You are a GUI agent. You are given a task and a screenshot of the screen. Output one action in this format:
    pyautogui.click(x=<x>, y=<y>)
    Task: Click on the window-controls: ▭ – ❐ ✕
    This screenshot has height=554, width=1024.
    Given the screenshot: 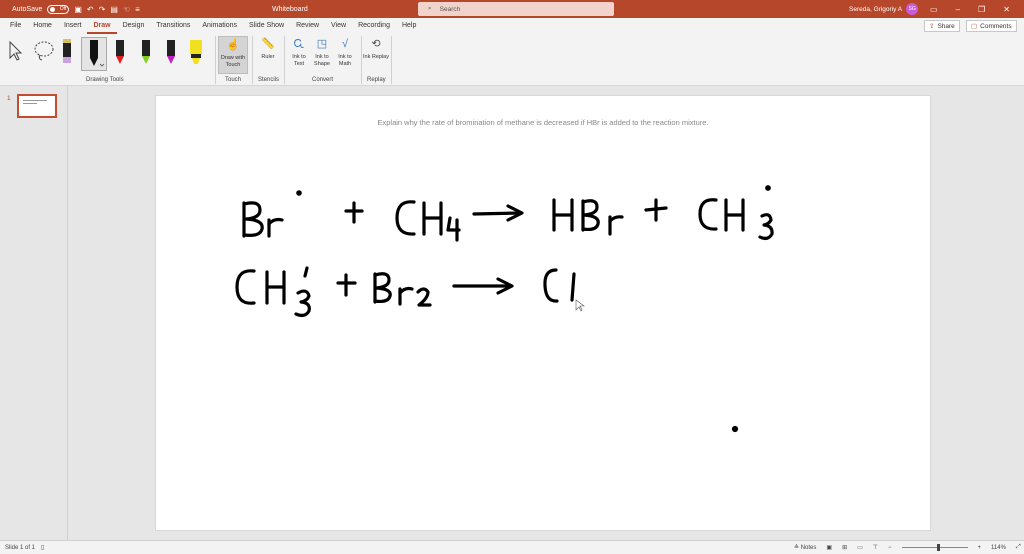 What is the action you would take?
    pyautogui.click(x=970, y=9)
    